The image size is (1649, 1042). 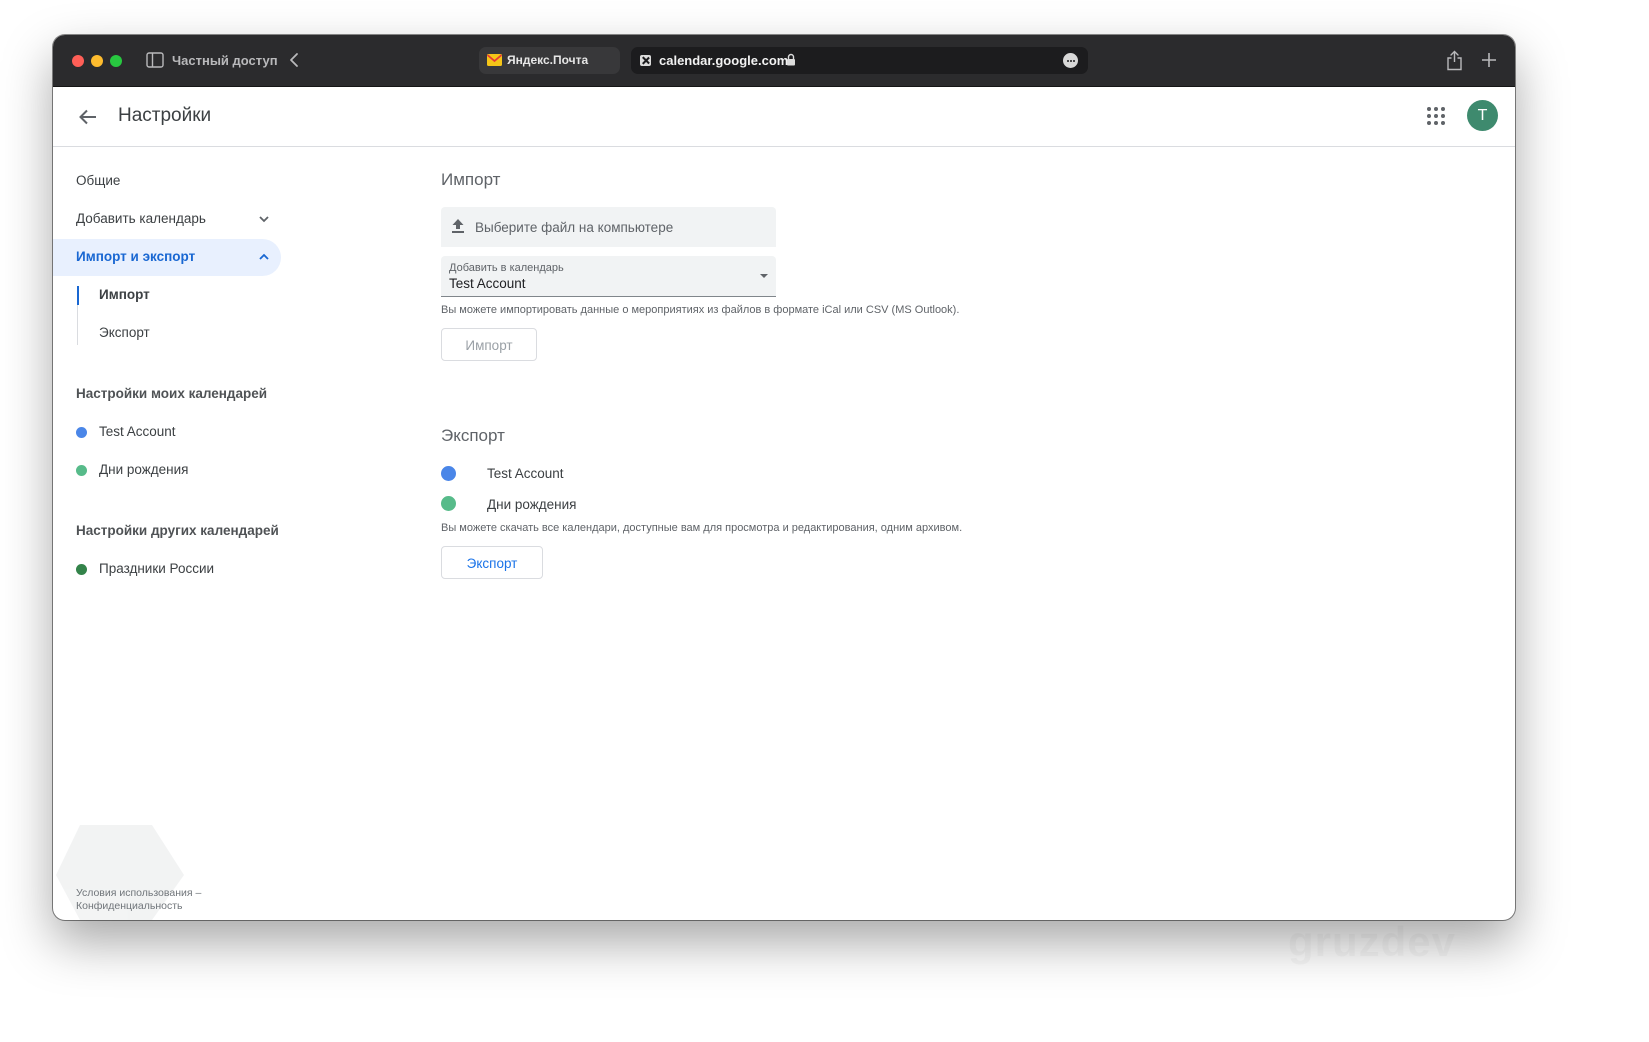 I want to click on choose-file-label: Выберите файл на компьютере, so click(x=574, y=227).